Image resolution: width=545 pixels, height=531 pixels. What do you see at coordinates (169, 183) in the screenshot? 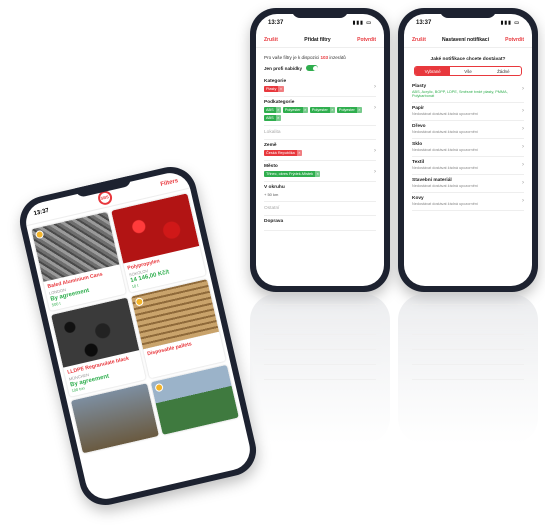
I see `filters-button: Filters` at bounding box center [169, 183].